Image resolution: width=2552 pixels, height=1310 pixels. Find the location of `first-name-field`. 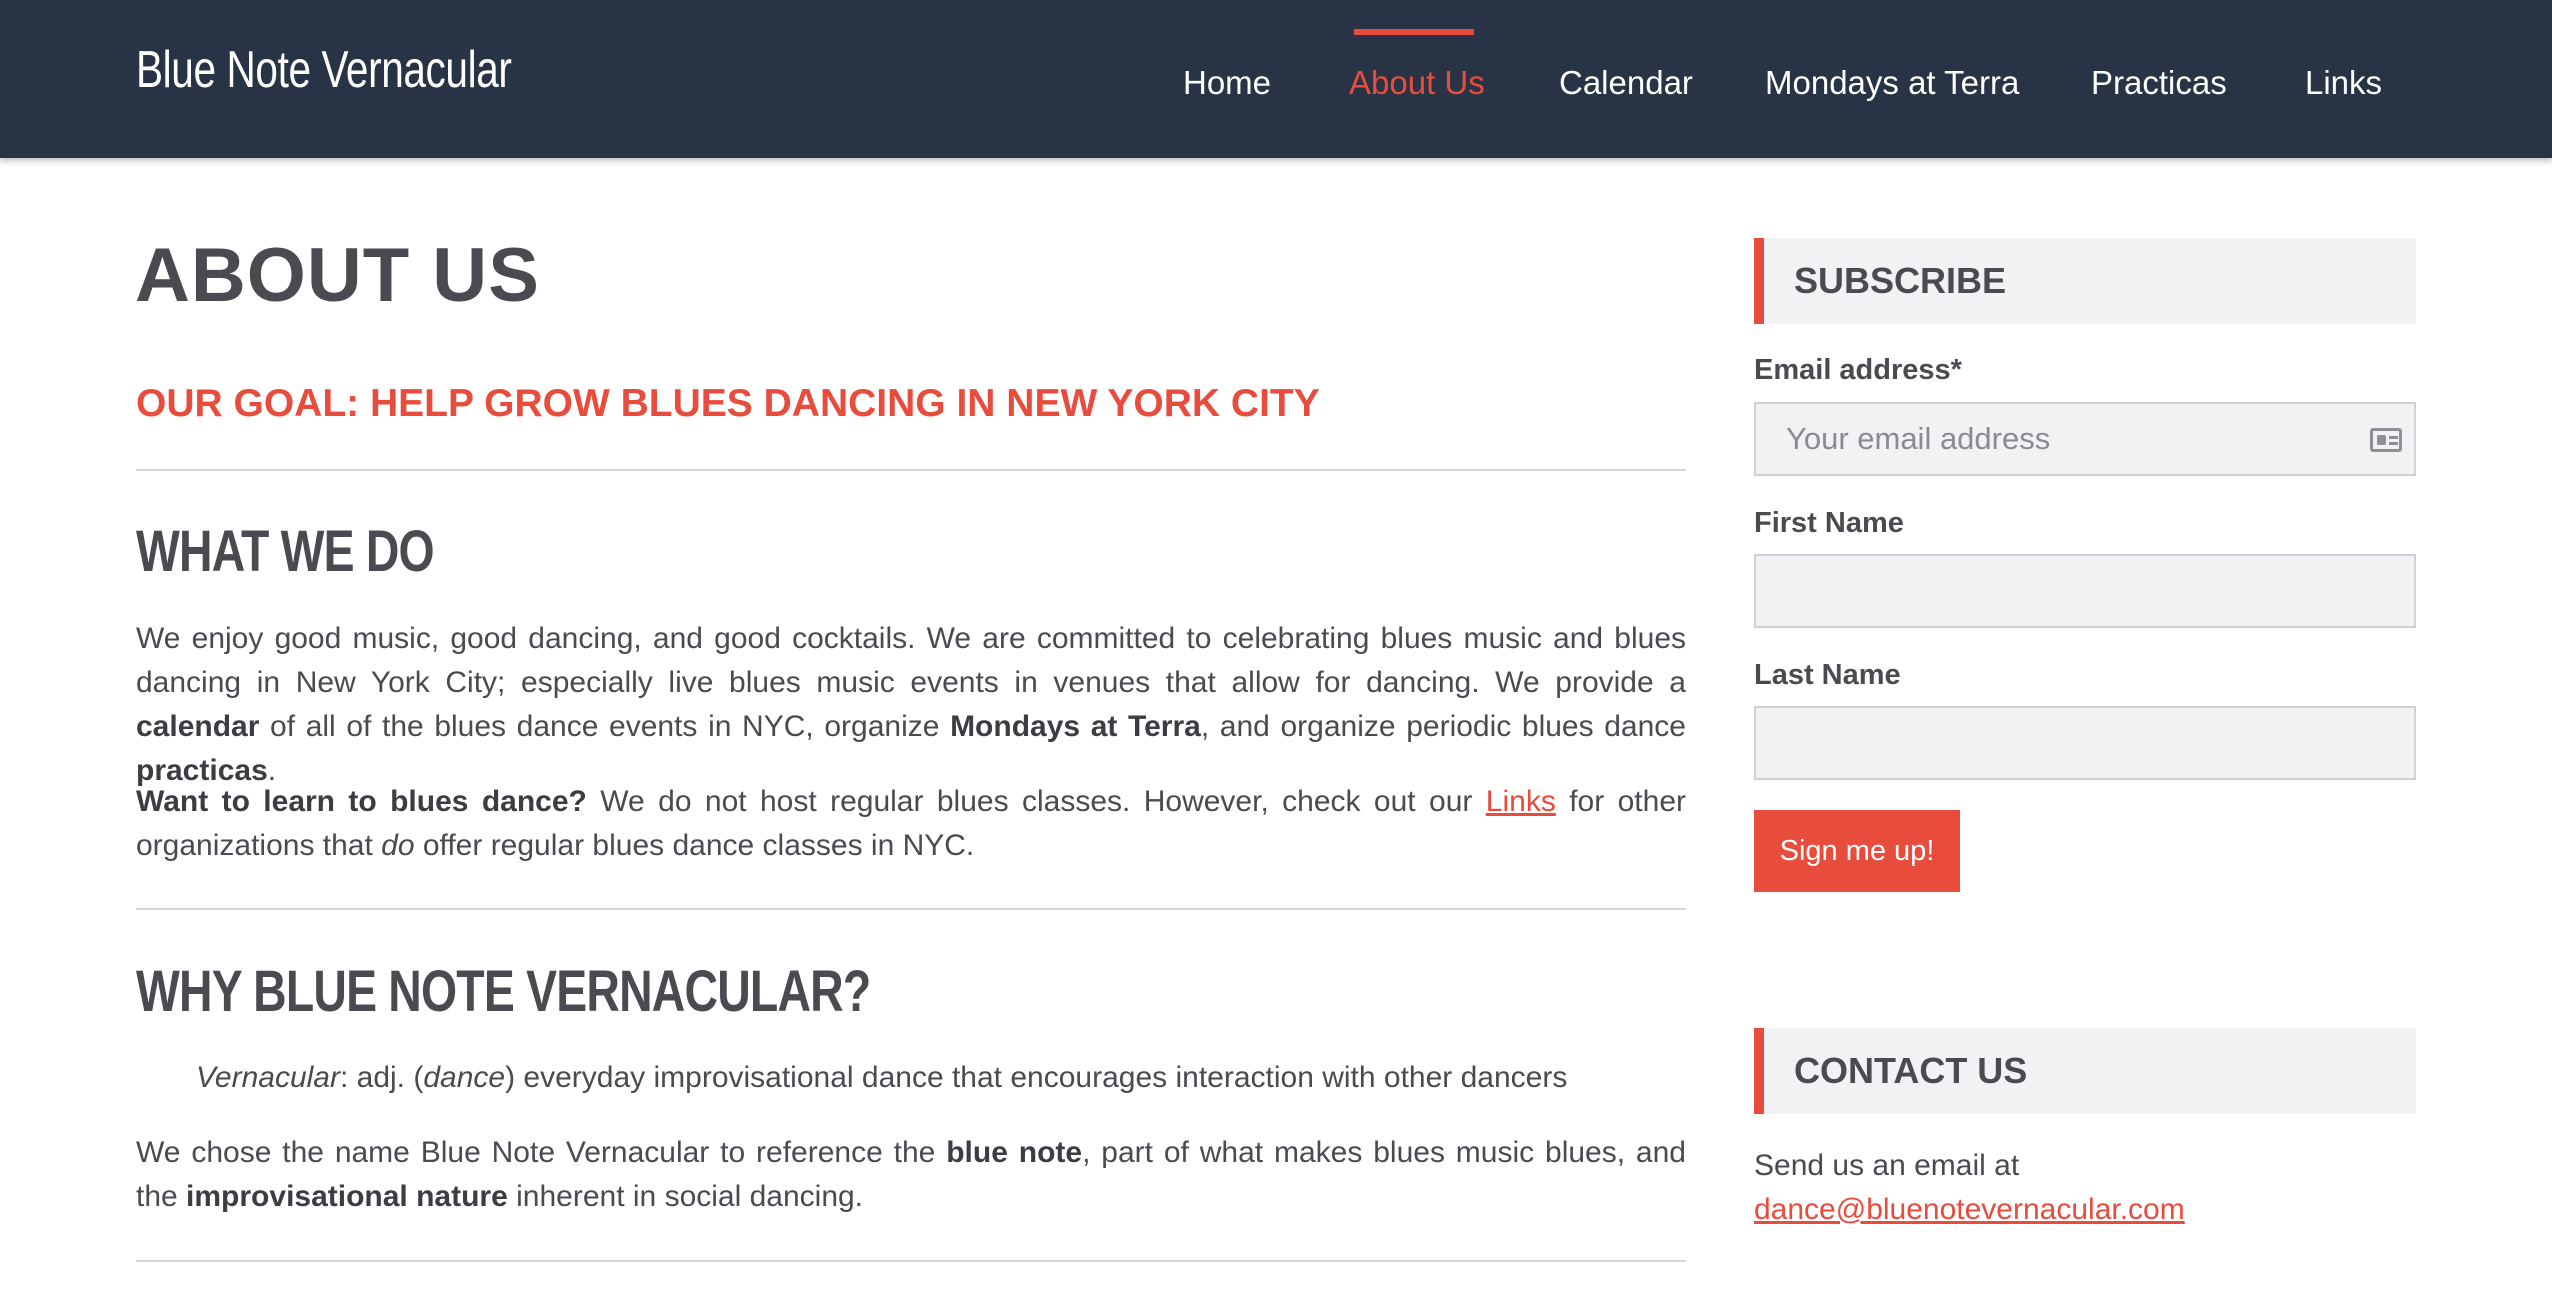

first-name-field is located at coordinates (2085, 591).